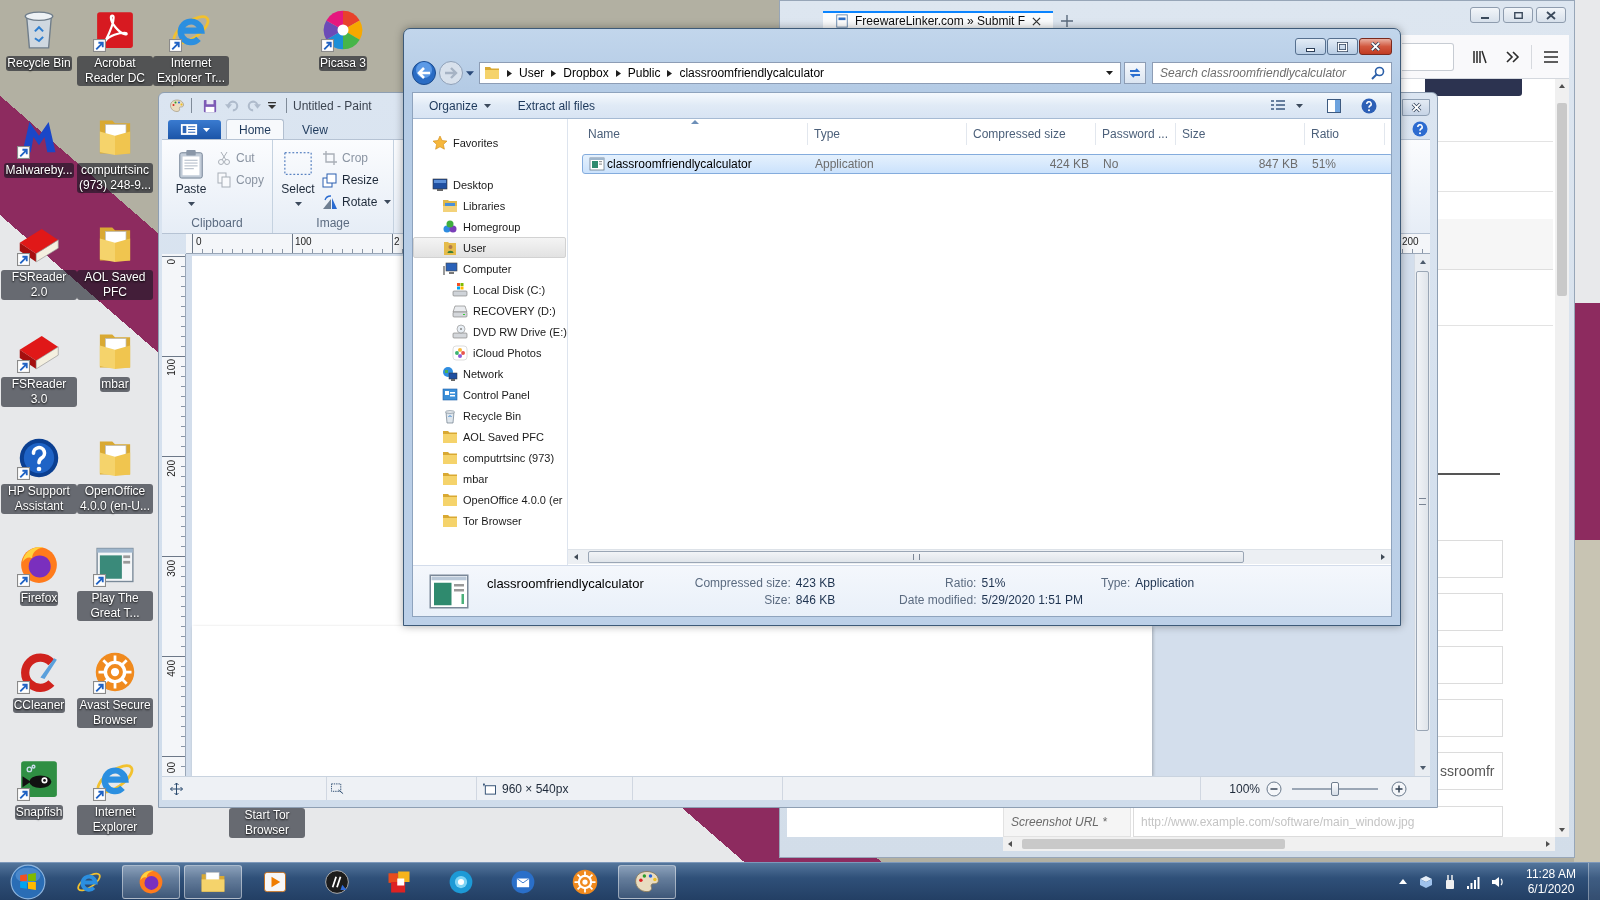 This screenshot has width=1600, height=900. Describe the element at coordinates (115, 71) in the screenshot. I see `desktop-icon-label: Acrobat Reader DC` at that location.